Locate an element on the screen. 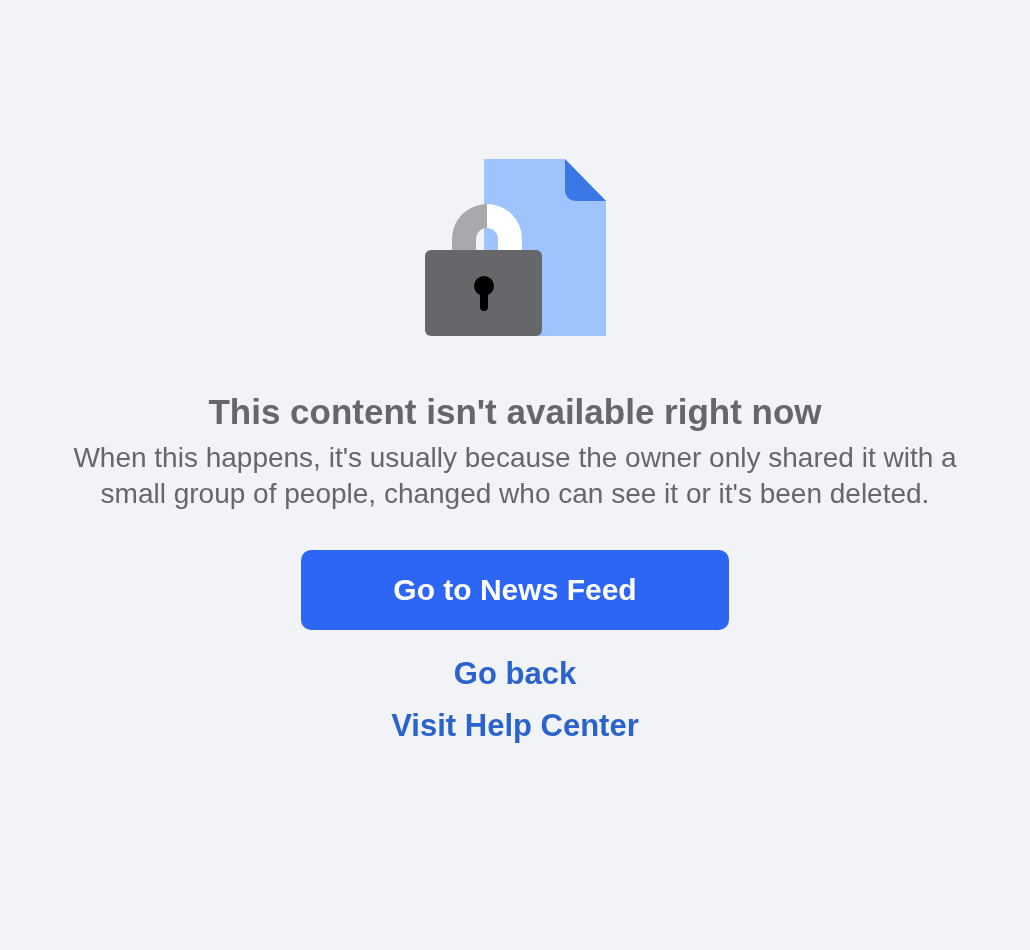 This screenshot has width=1030, height=950. locked-document-icon is located at coordinates (515, 247).